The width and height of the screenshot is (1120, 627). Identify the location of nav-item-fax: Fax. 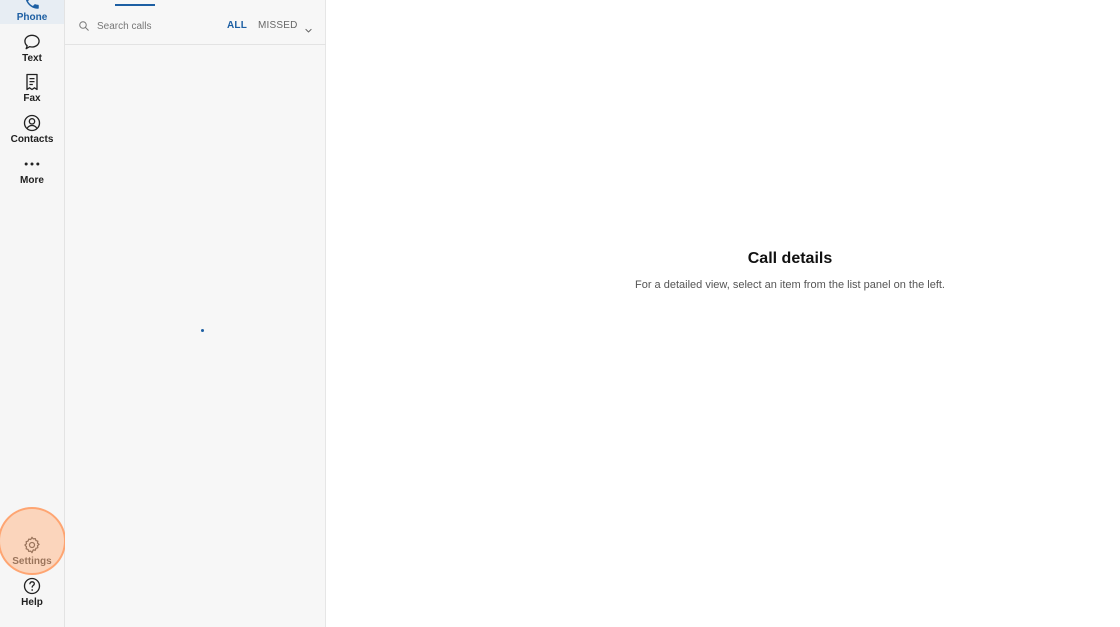
(32, 84).